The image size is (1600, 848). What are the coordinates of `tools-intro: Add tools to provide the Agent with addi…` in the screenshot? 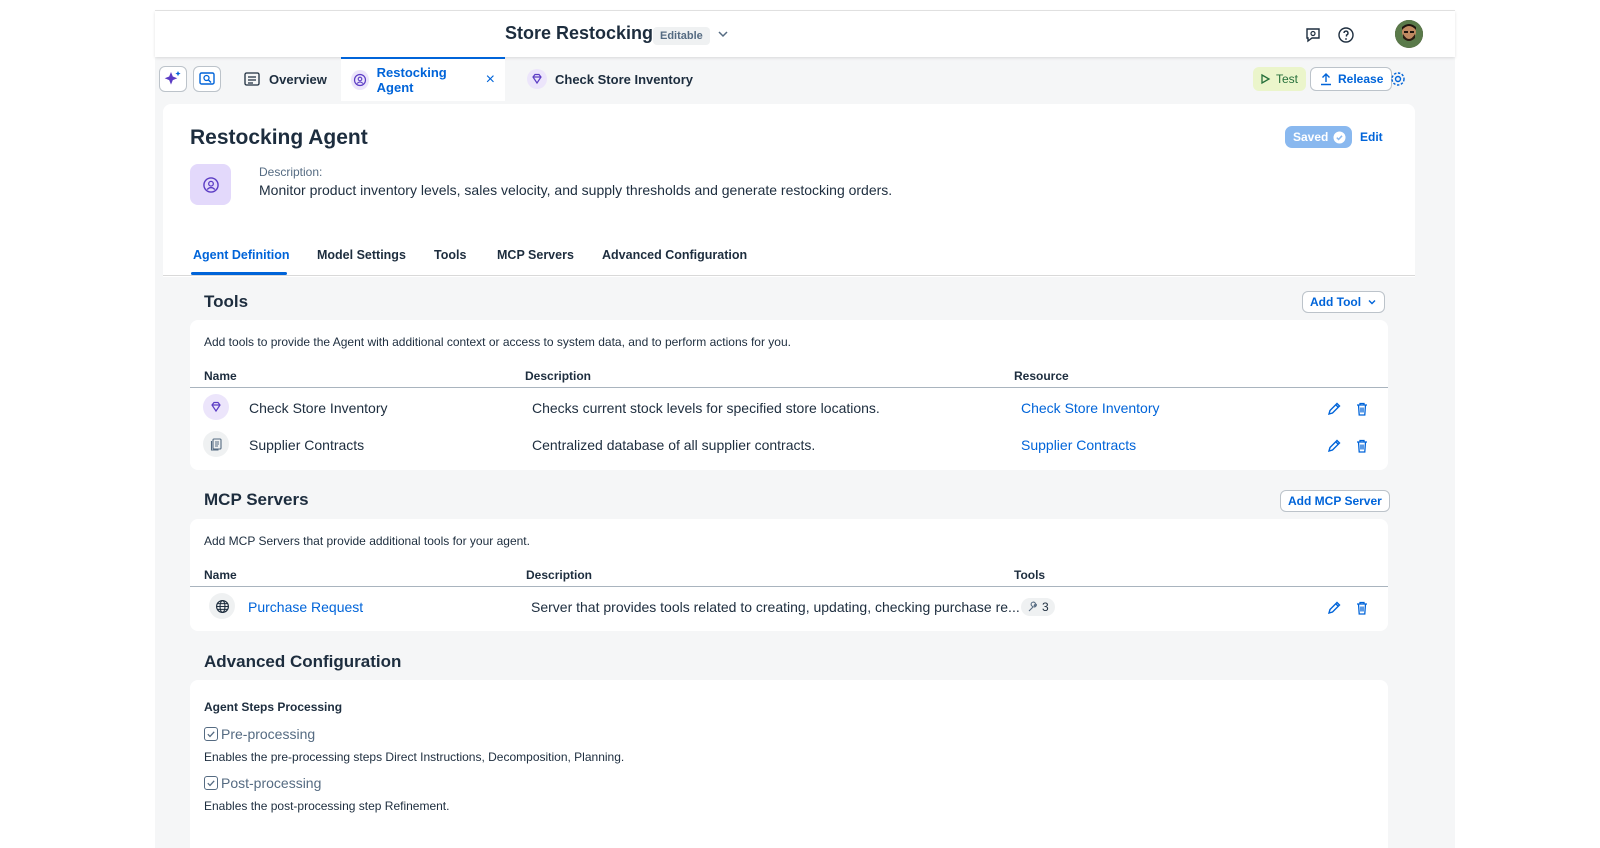 It's located at (497, 342).